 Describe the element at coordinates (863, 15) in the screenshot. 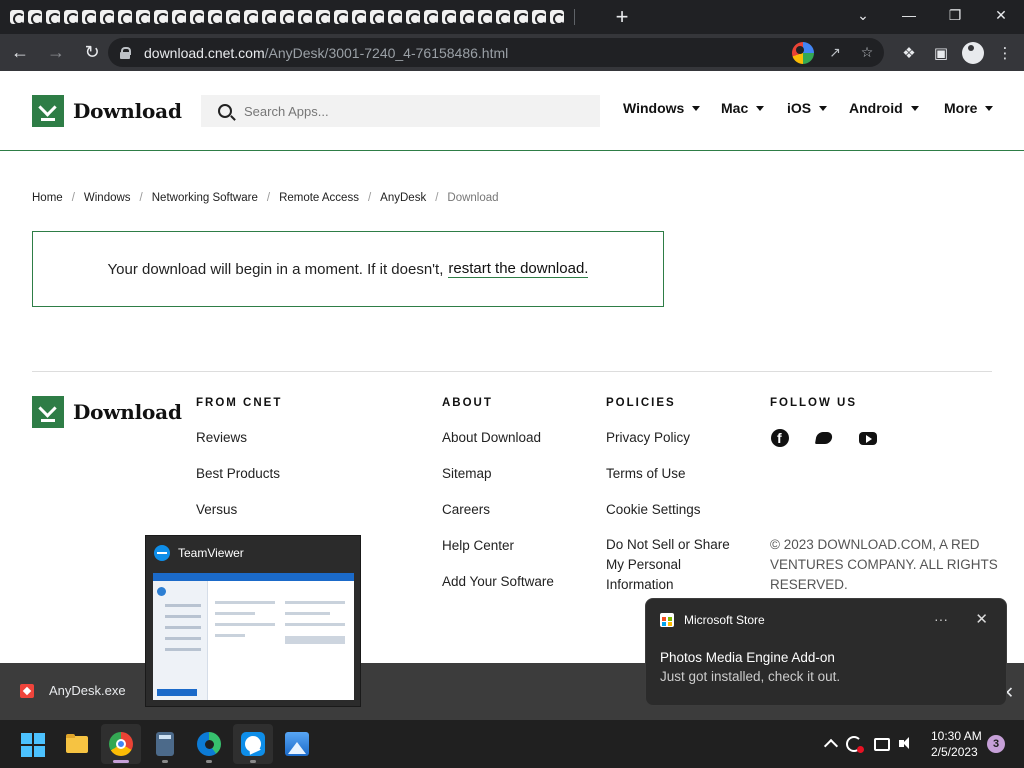

I see `tab-search-button: ⌄` at that location.